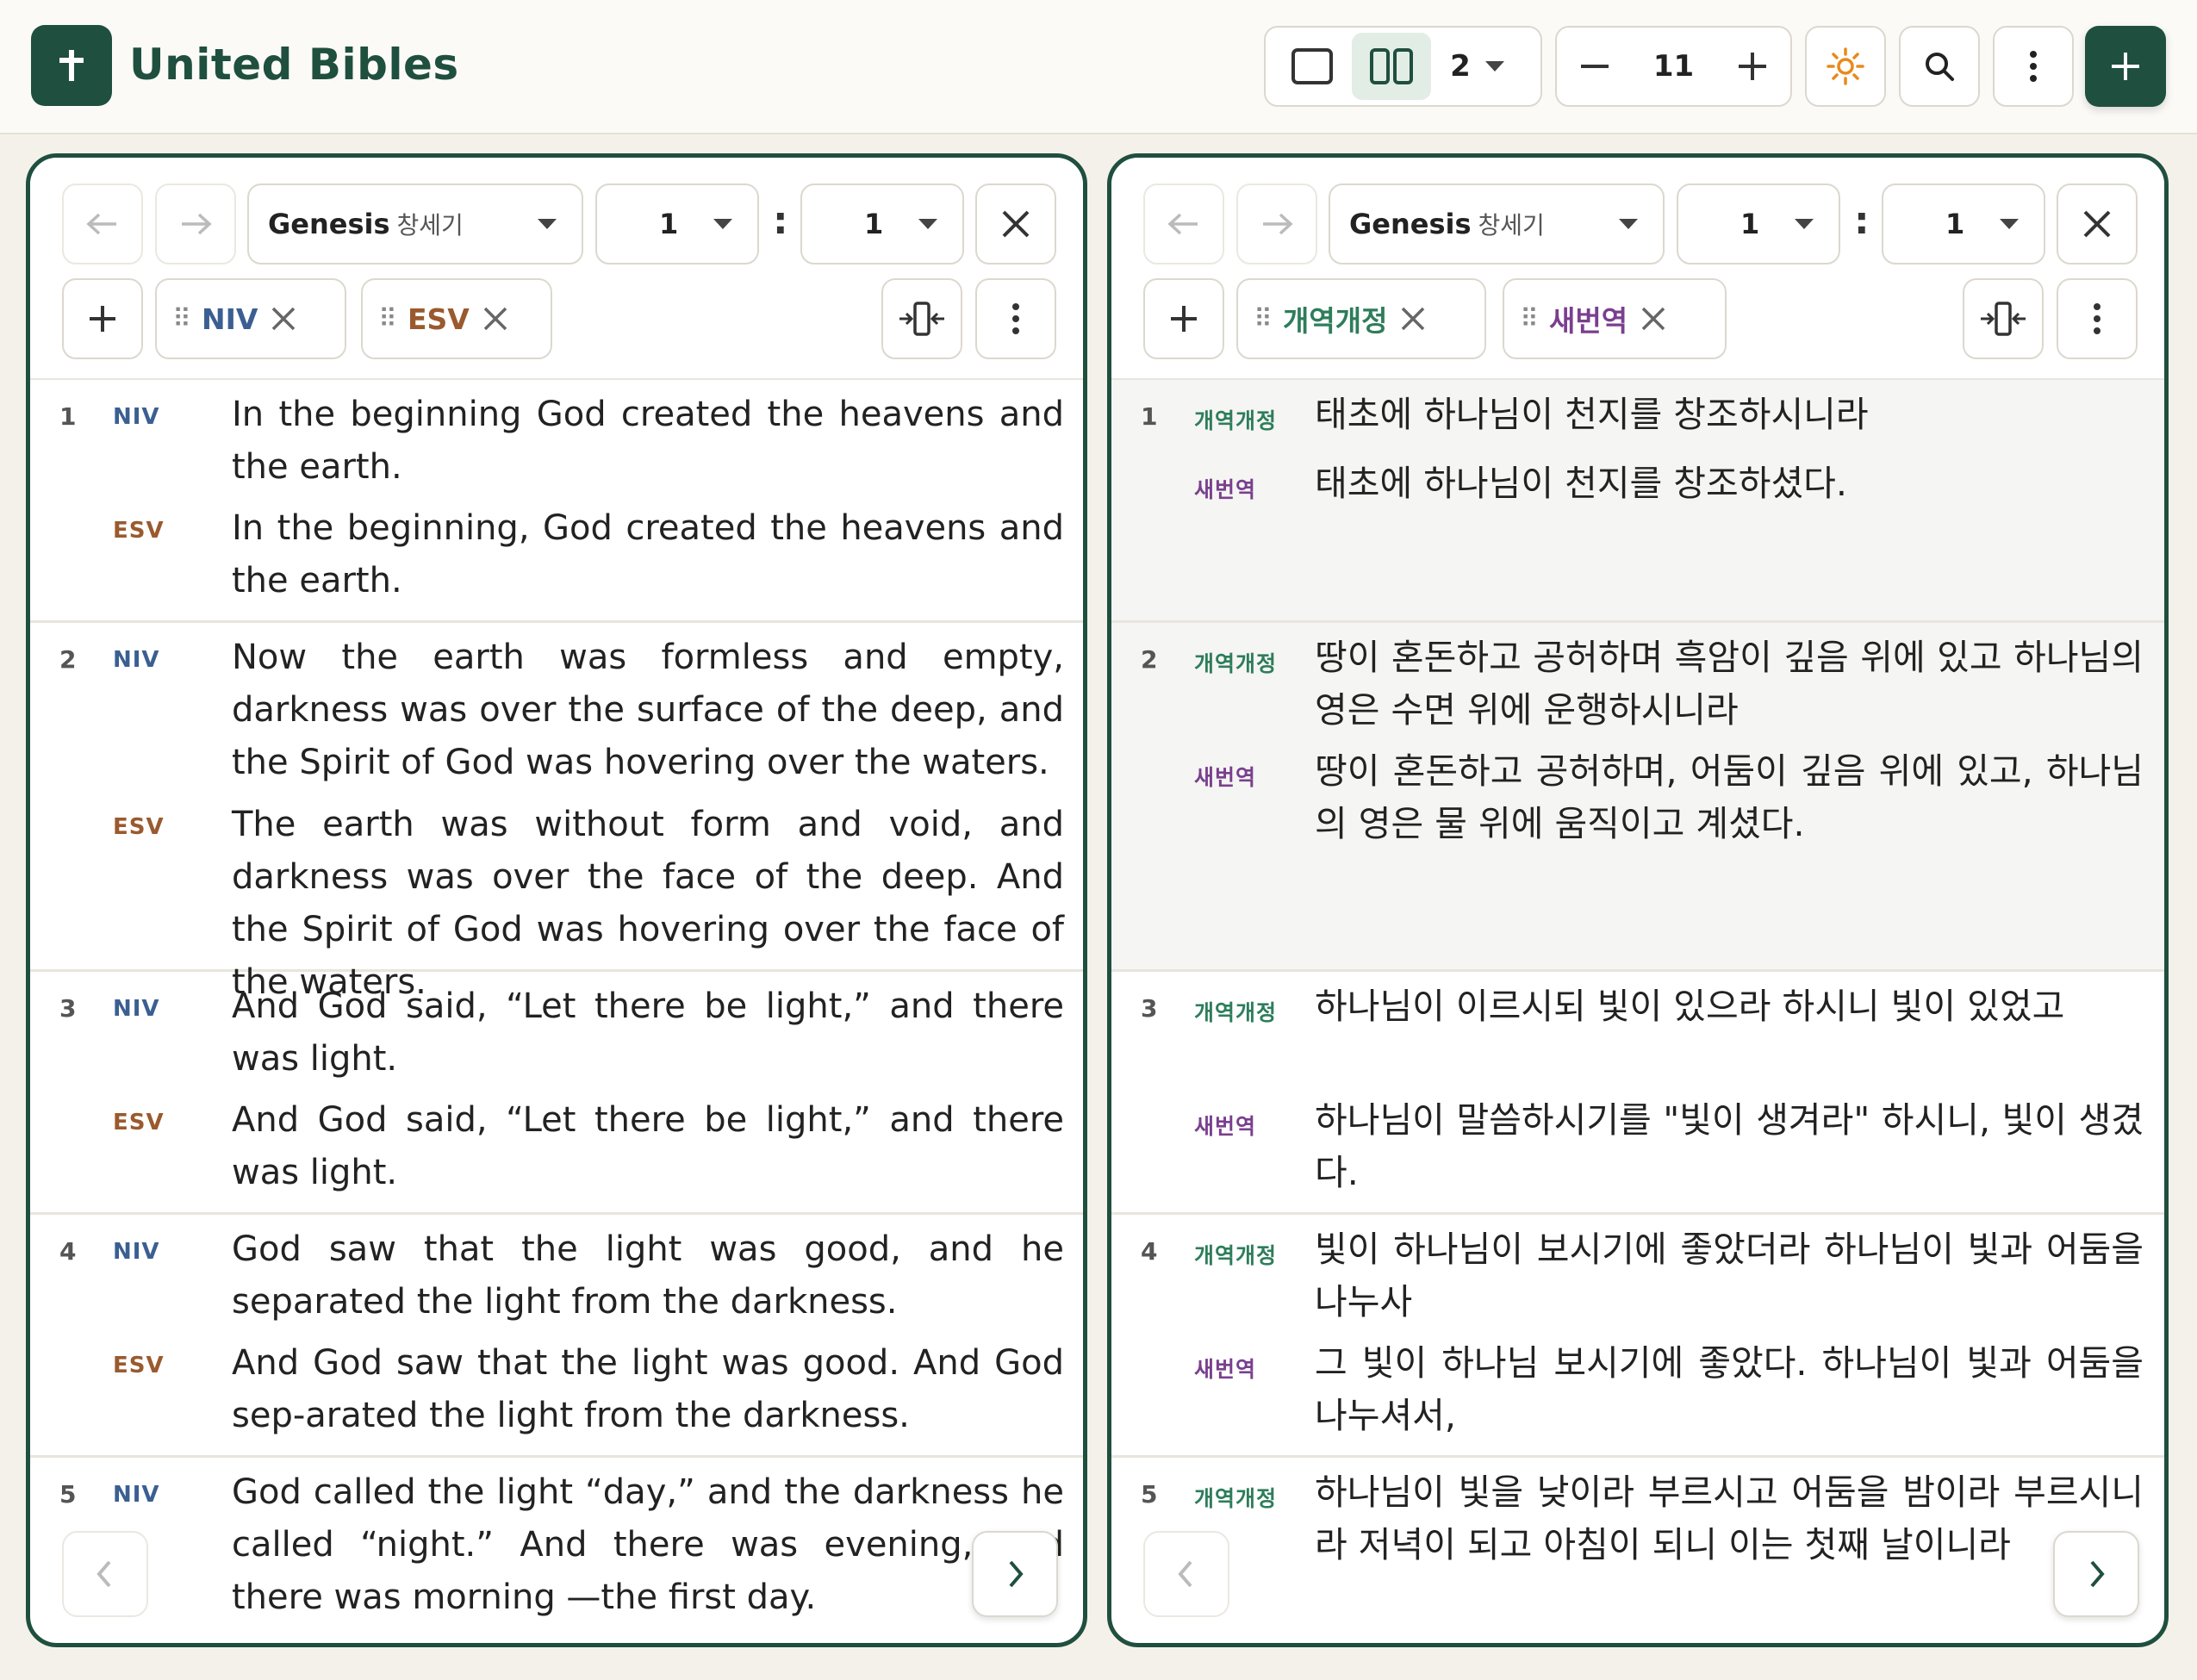 Image resolution: width=2197 pixels, height=1680 pixels. Describe the element at coordinates (1226, 778) in the screenshot. I see `translation-label: 새번역` at that location.